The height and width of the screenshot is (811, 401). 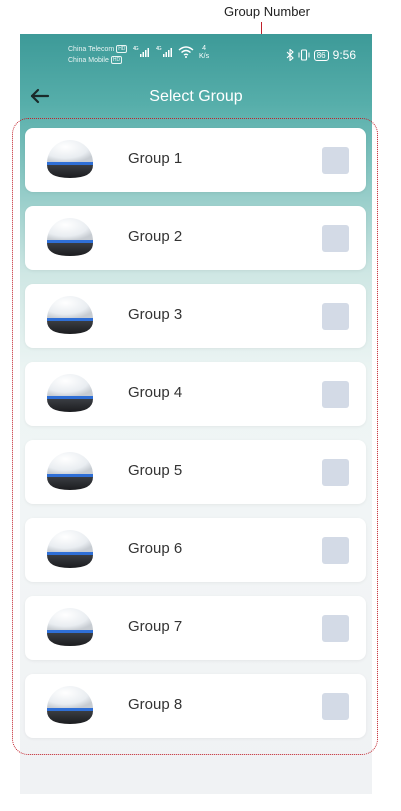 What do you see at coordinates (290, 55) in the screenshot?
I see `bluetooth-icon` at bounding box center [290, 55].